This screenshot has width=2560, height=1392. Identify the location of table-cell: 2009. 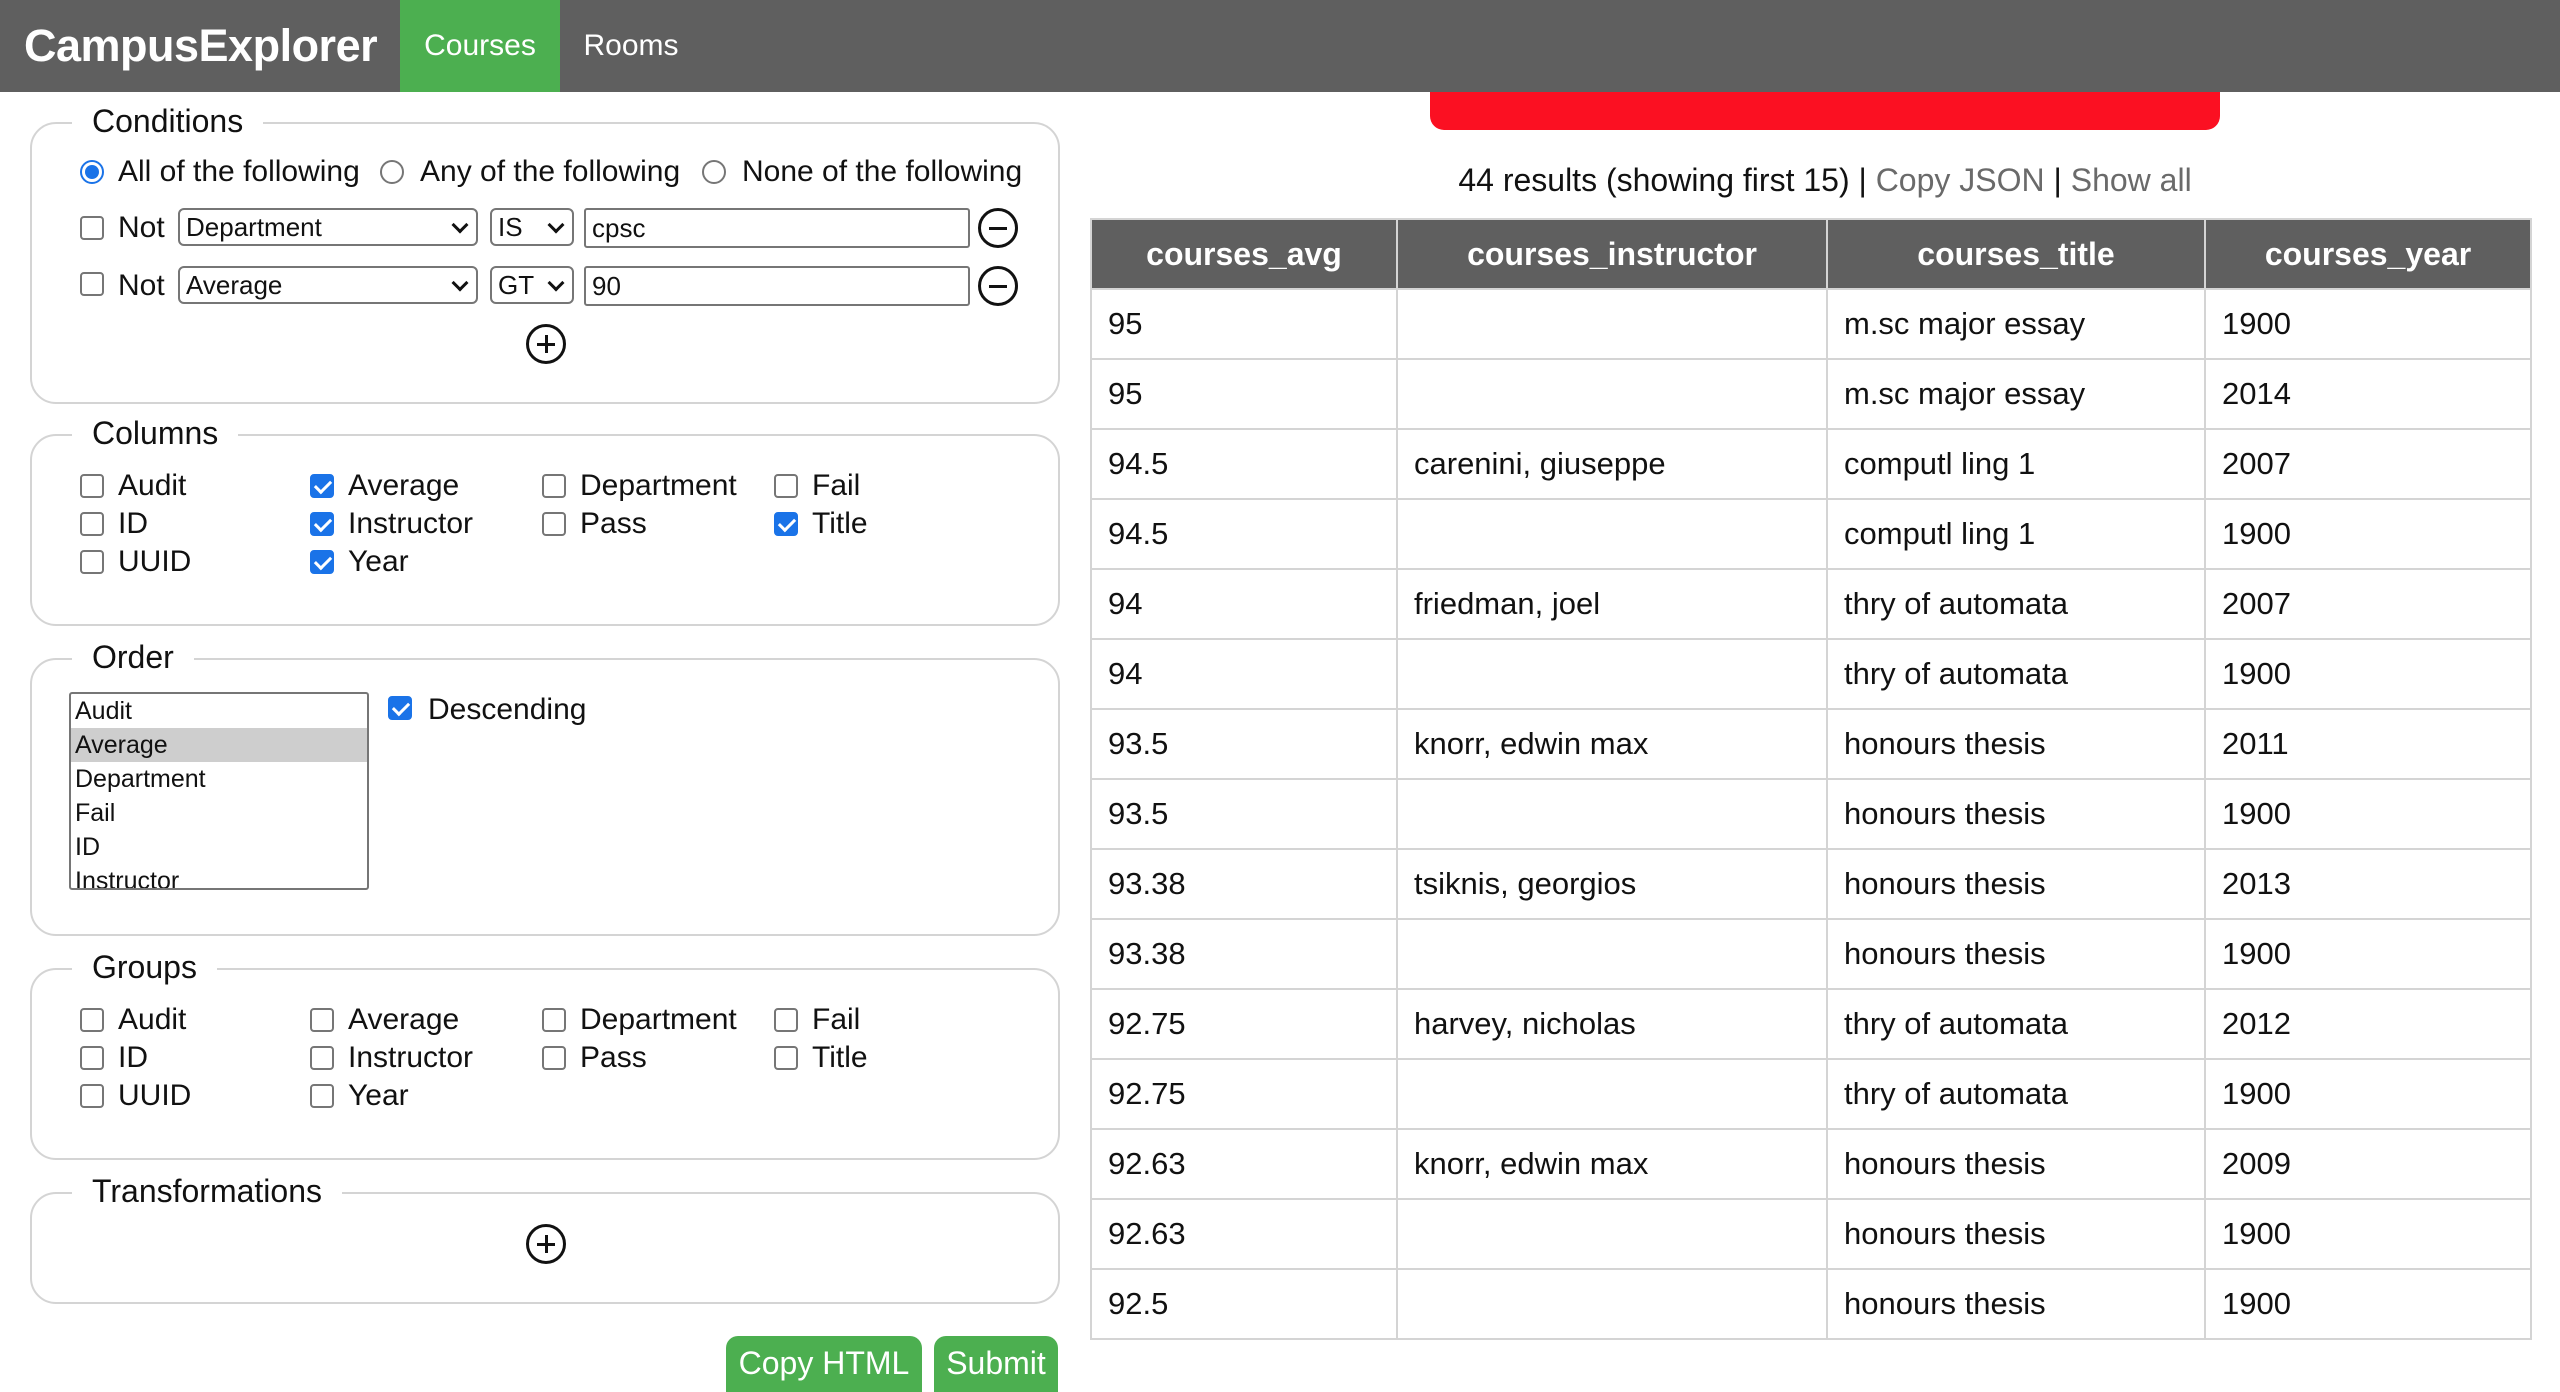
(2368, 1164).